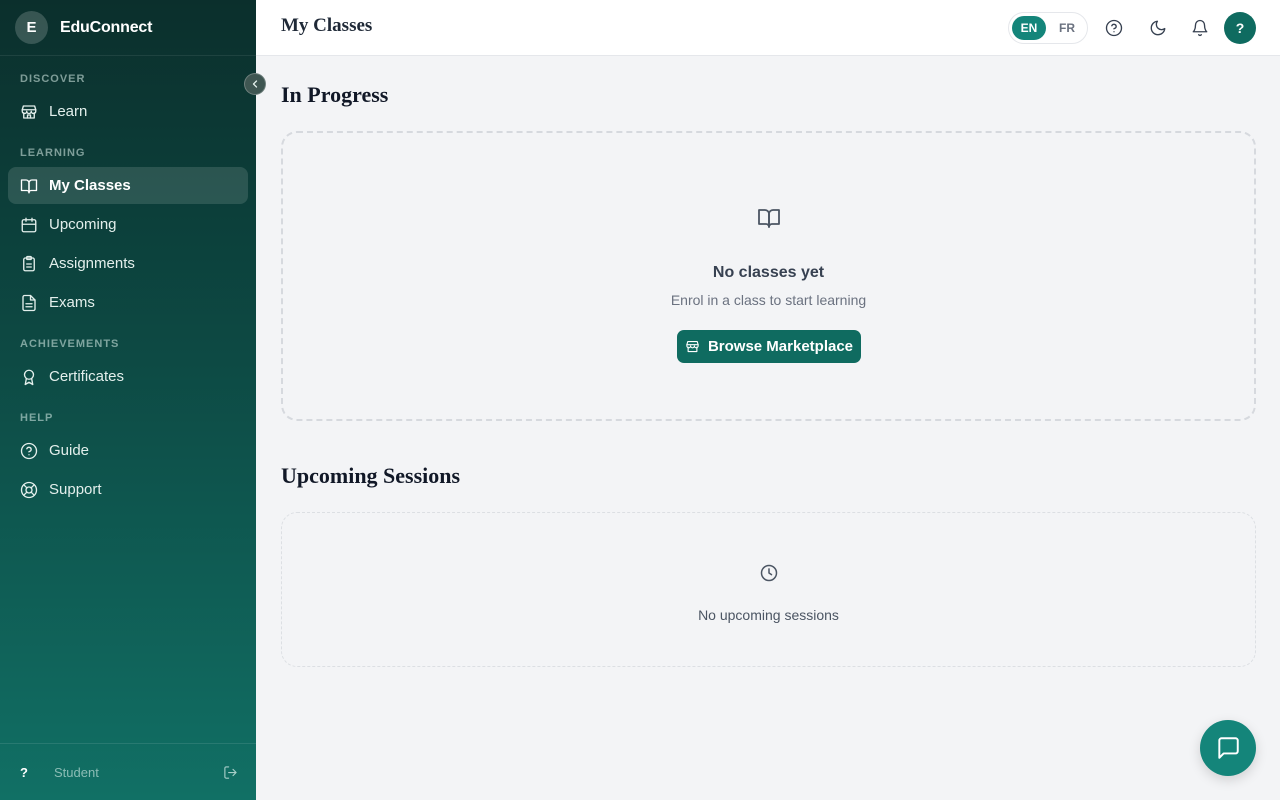 This screenshot has height=800, width=1280. Describe the element at coordinates (29, 302) in the screenshot. I see `file-text-icon` at that location.